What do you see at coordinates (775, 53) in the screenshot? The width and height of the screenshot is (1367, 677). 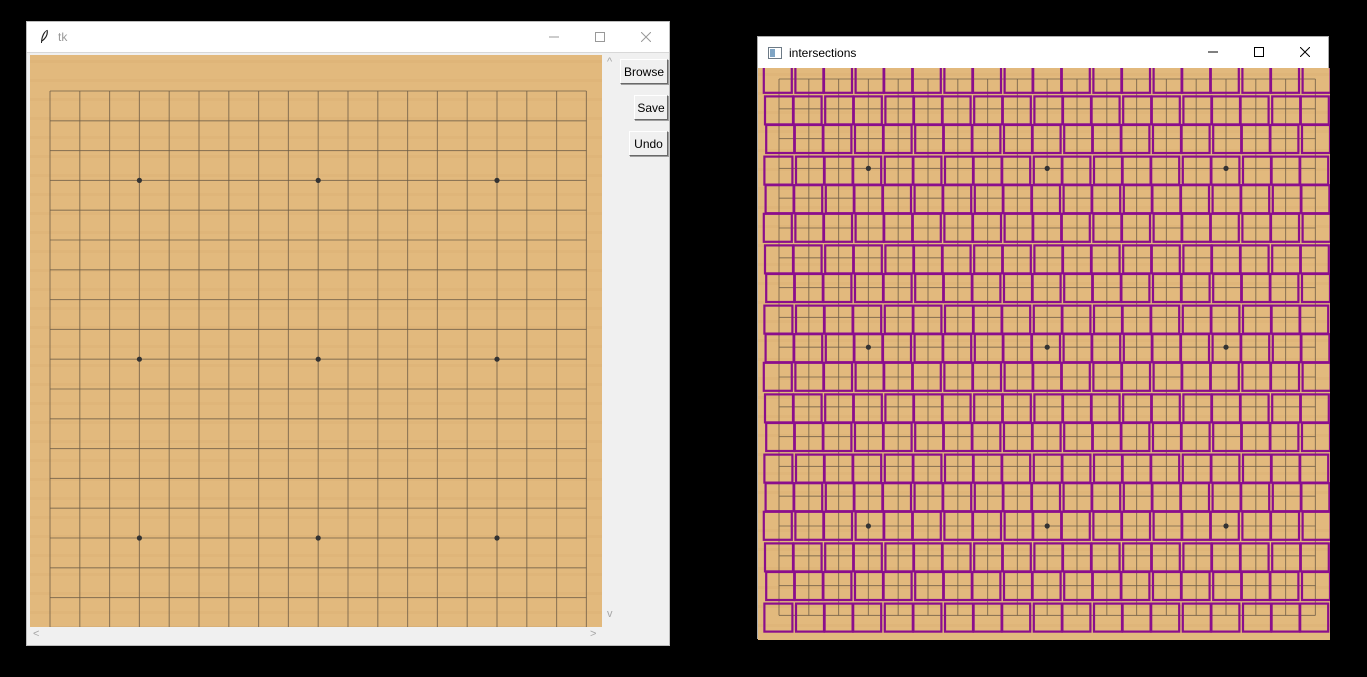 I see `app-icon` at bounding box center [775, 53].